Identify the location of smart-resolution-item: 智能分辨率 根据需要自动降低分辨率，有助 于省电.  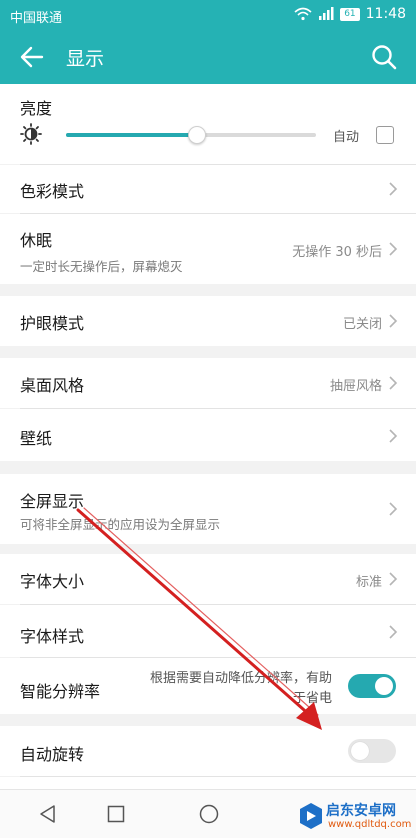
(208, 686).